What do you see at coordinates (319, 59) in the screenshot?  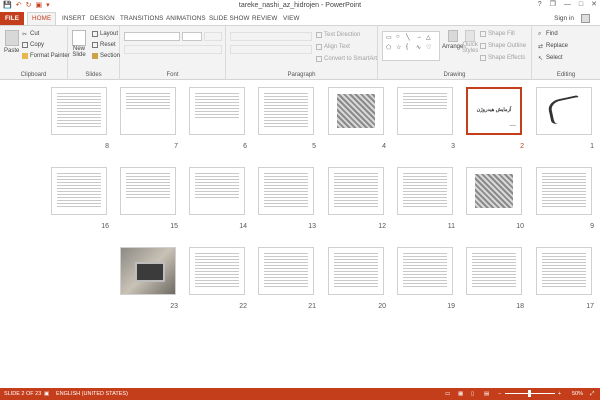 I see `smartart-icon` at bounding box center [319, 59].